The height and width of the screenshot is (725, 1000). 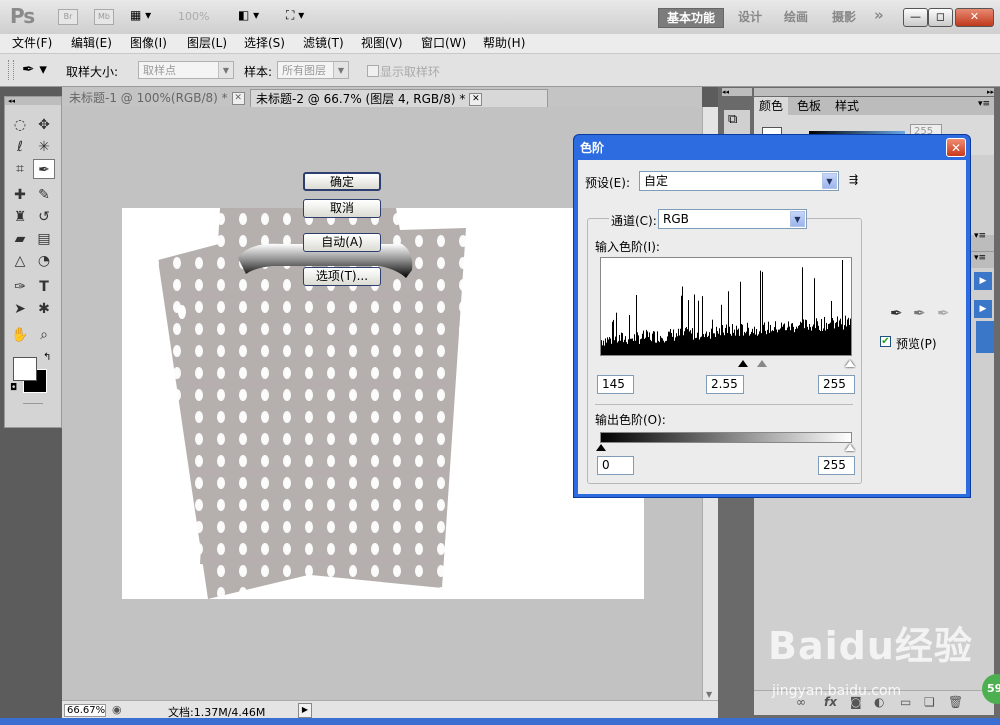 I want to click on cancel-button: 取消, so click(x=342, y=208).